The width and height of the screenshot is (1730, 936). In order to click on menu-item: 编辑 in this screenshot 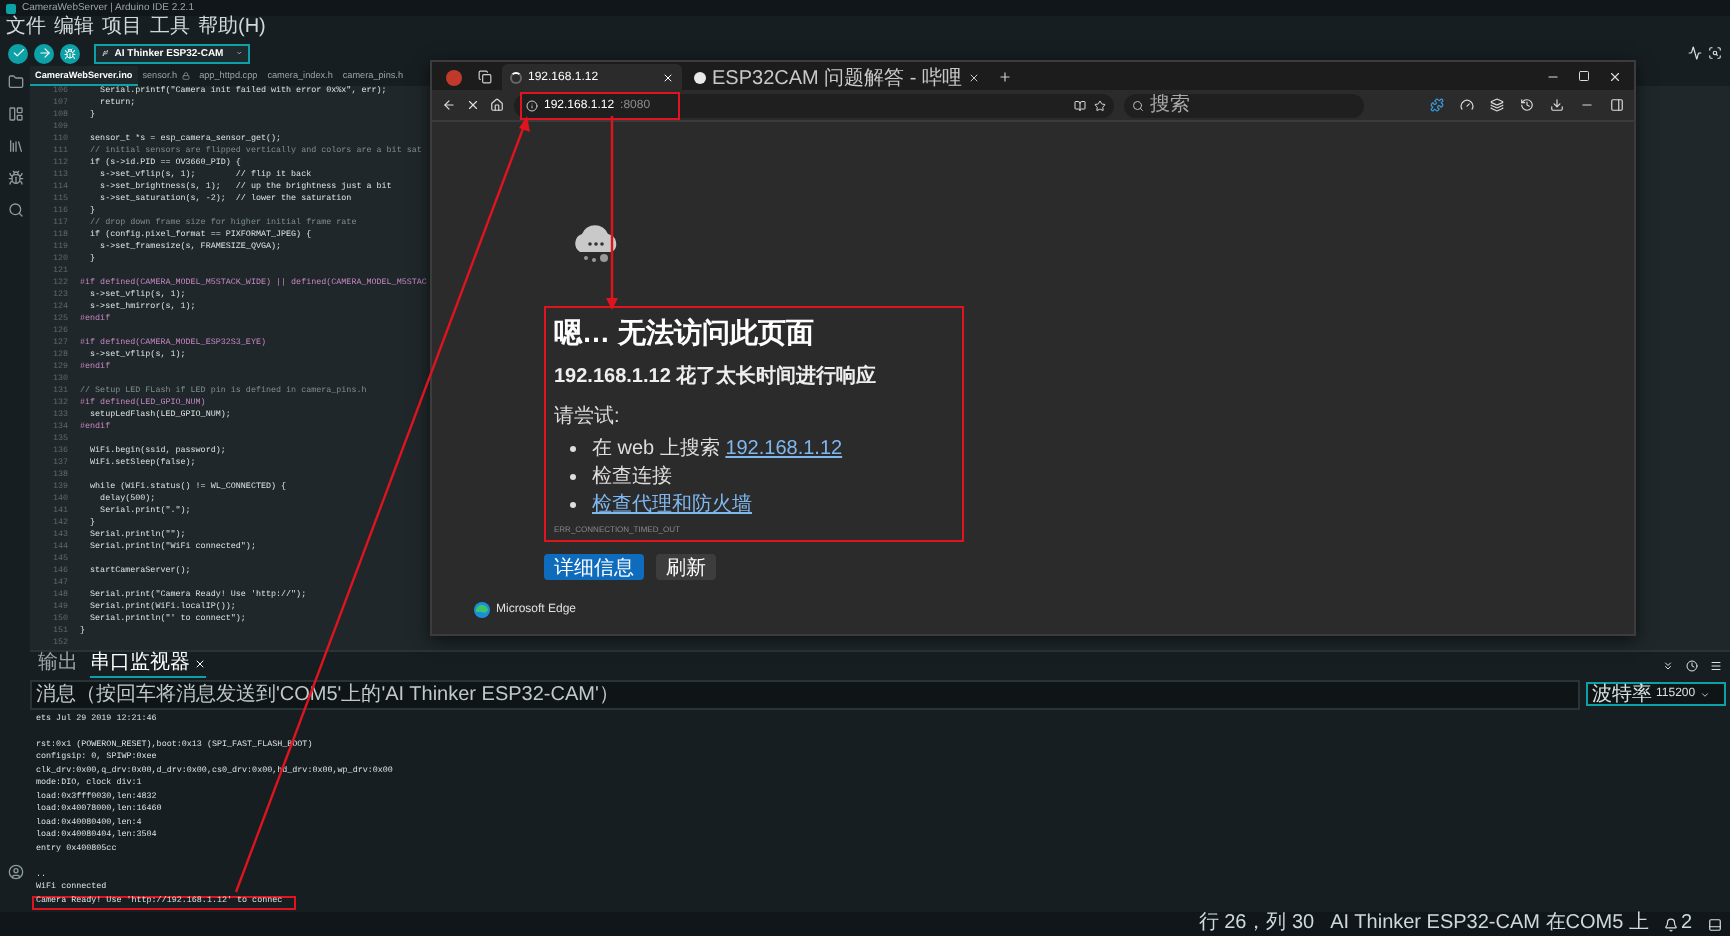, I will do `click(74, 28)`.